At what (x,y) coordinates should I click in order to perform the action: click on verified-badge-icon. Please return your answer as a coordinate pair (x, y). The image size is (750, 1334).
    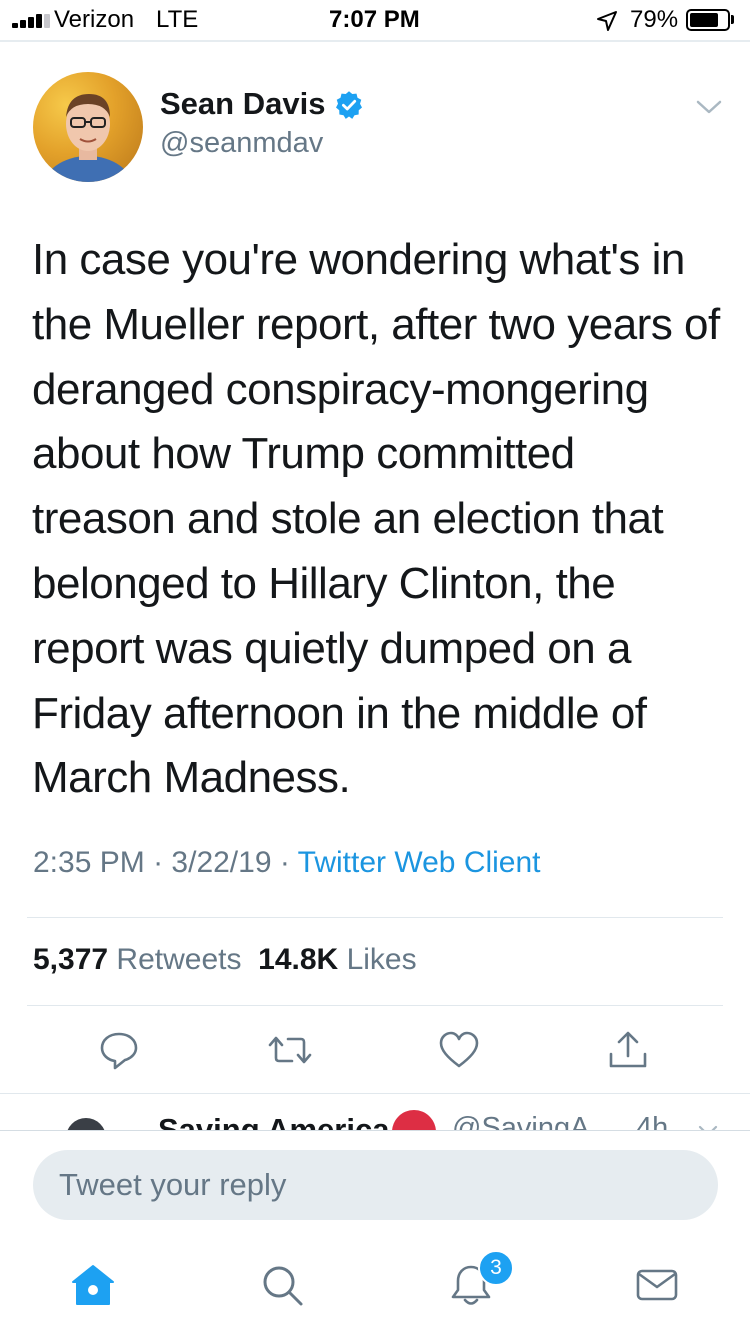
    Looking at the image, I should click on (349, 105).